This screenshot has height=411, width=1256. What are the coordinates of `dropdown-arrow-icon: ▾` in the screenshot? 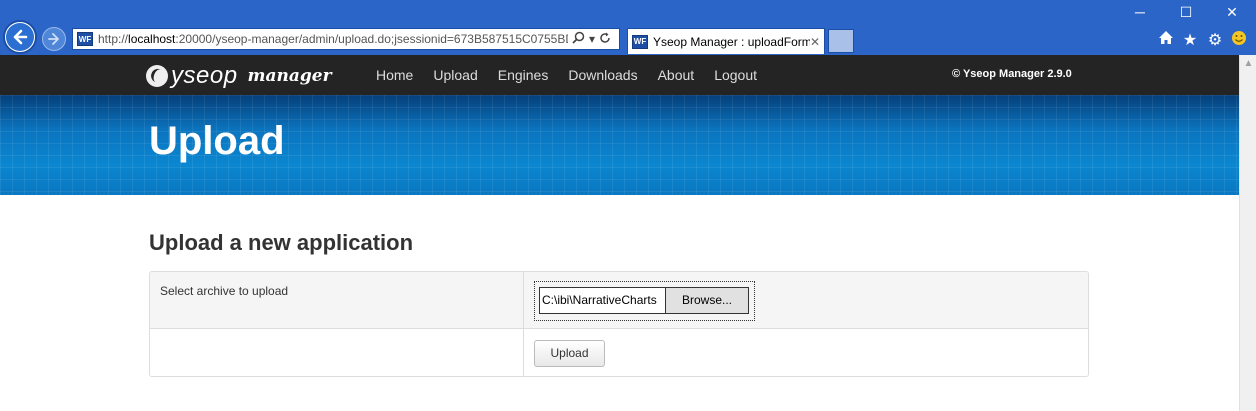 It's located at (592, 39).